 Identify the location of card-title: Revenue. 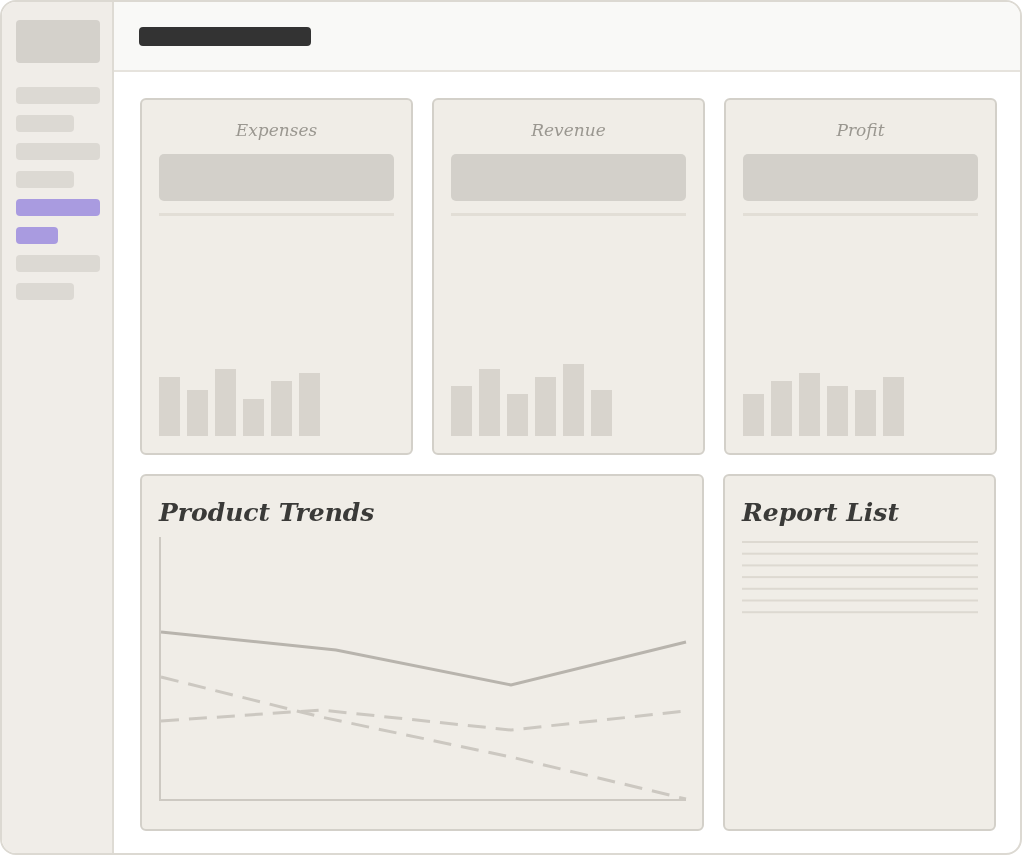
(568, 131).